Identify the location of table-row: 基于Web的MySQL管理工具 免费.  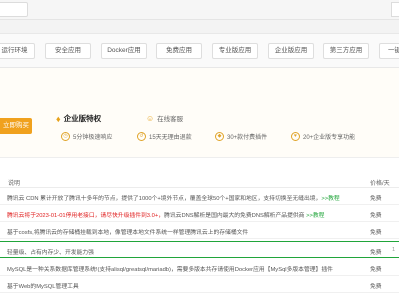
(199, 284).